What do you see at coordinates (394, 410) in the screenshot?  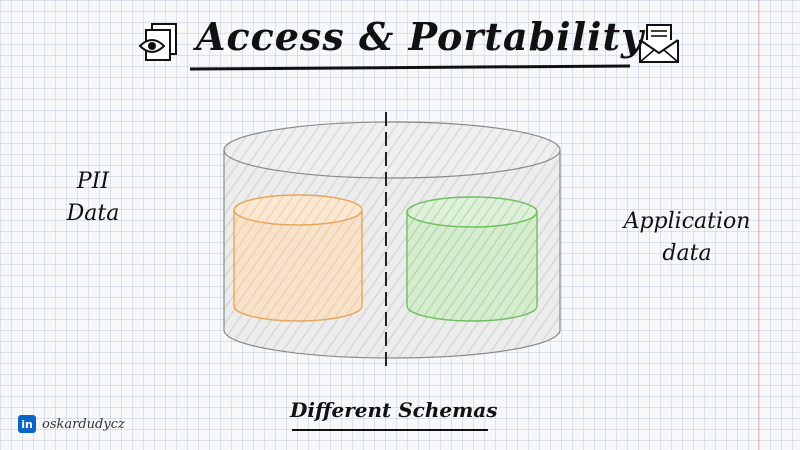 I see `different-schemas-label: Different Schemas` at bounding box center [394, 410].